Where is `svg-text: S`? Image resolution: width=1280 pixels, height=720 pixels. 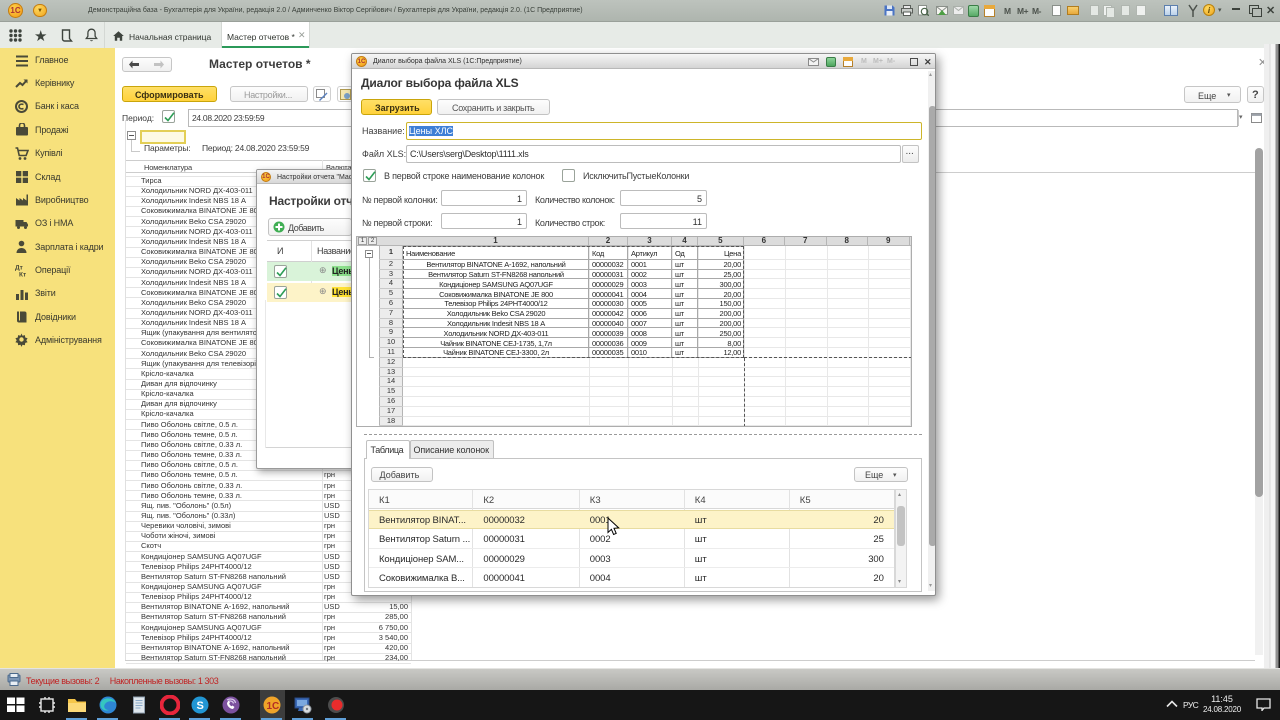 svg-text: S is located at coordinates (200, 706).